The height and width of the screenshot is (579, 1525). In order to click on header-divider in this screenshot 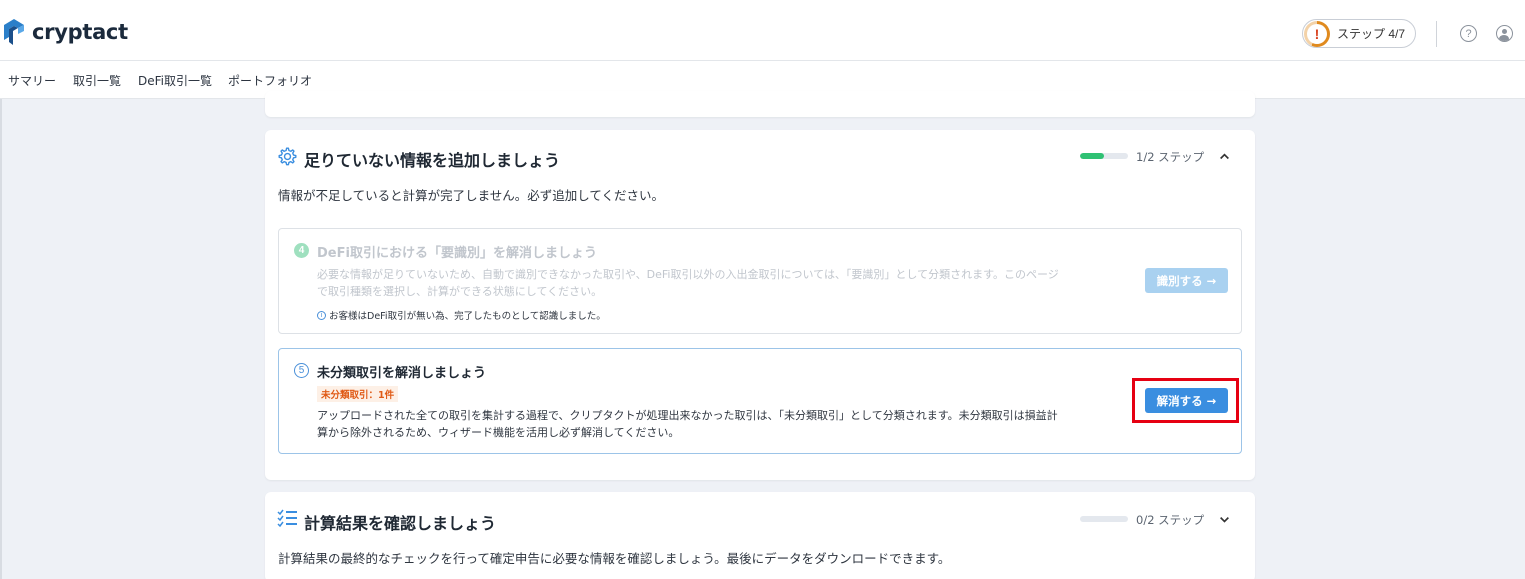, I will do `click(1436, 34)`.